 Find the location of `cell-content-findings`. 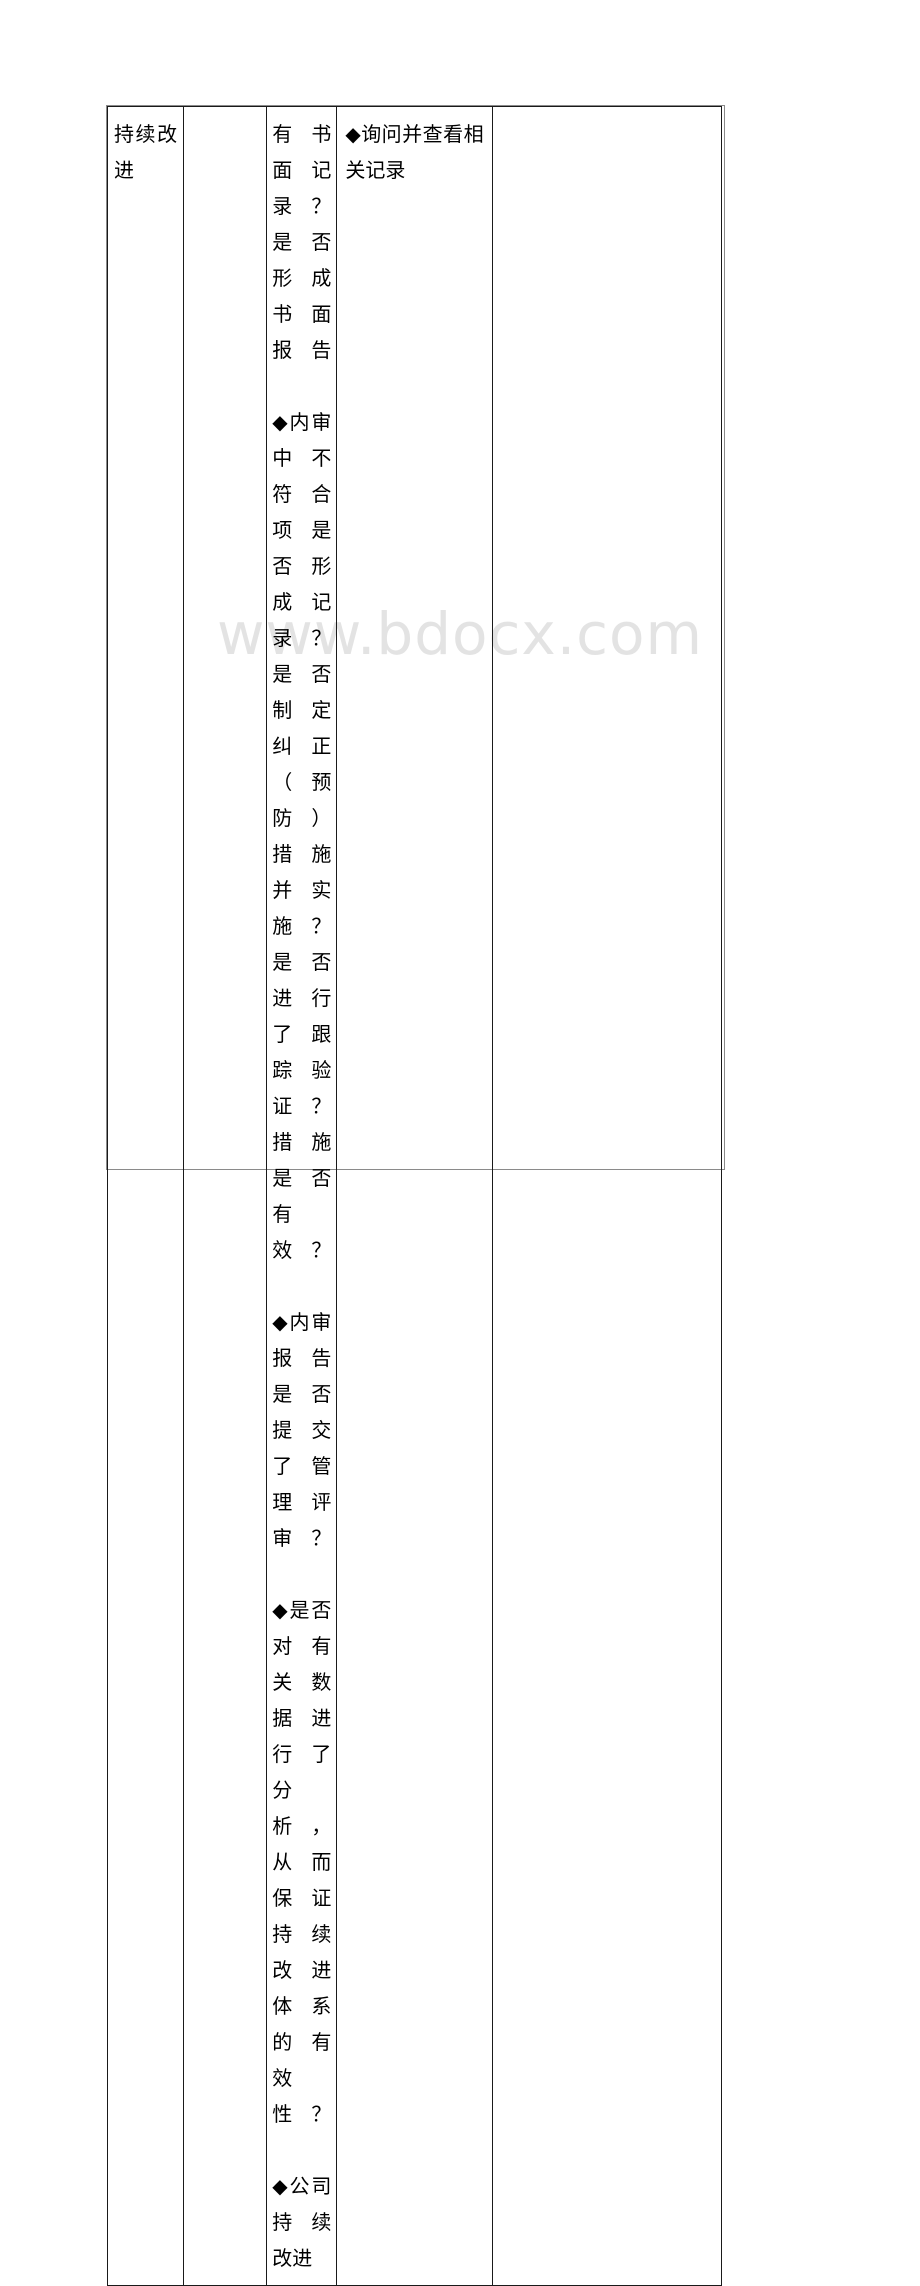

cell-content-findings is located at coordinates (607, 629).